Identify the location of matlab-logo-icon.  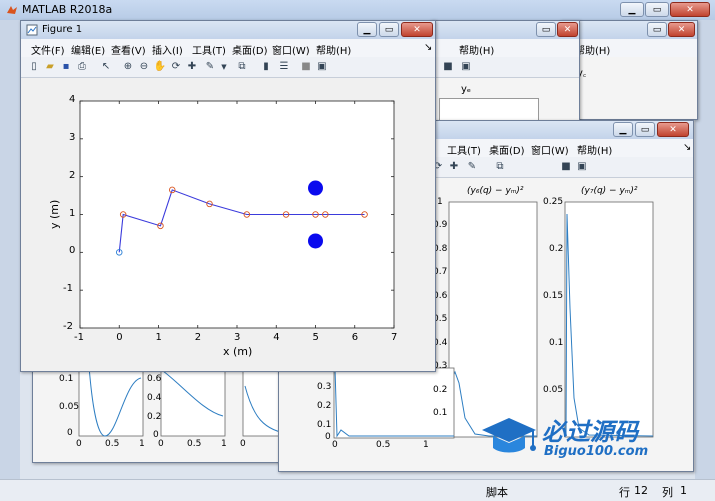
(12, 10).